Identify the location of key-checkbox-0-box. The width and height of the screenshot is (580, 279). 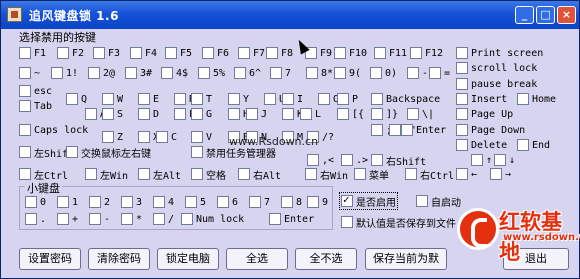
(376, 73).